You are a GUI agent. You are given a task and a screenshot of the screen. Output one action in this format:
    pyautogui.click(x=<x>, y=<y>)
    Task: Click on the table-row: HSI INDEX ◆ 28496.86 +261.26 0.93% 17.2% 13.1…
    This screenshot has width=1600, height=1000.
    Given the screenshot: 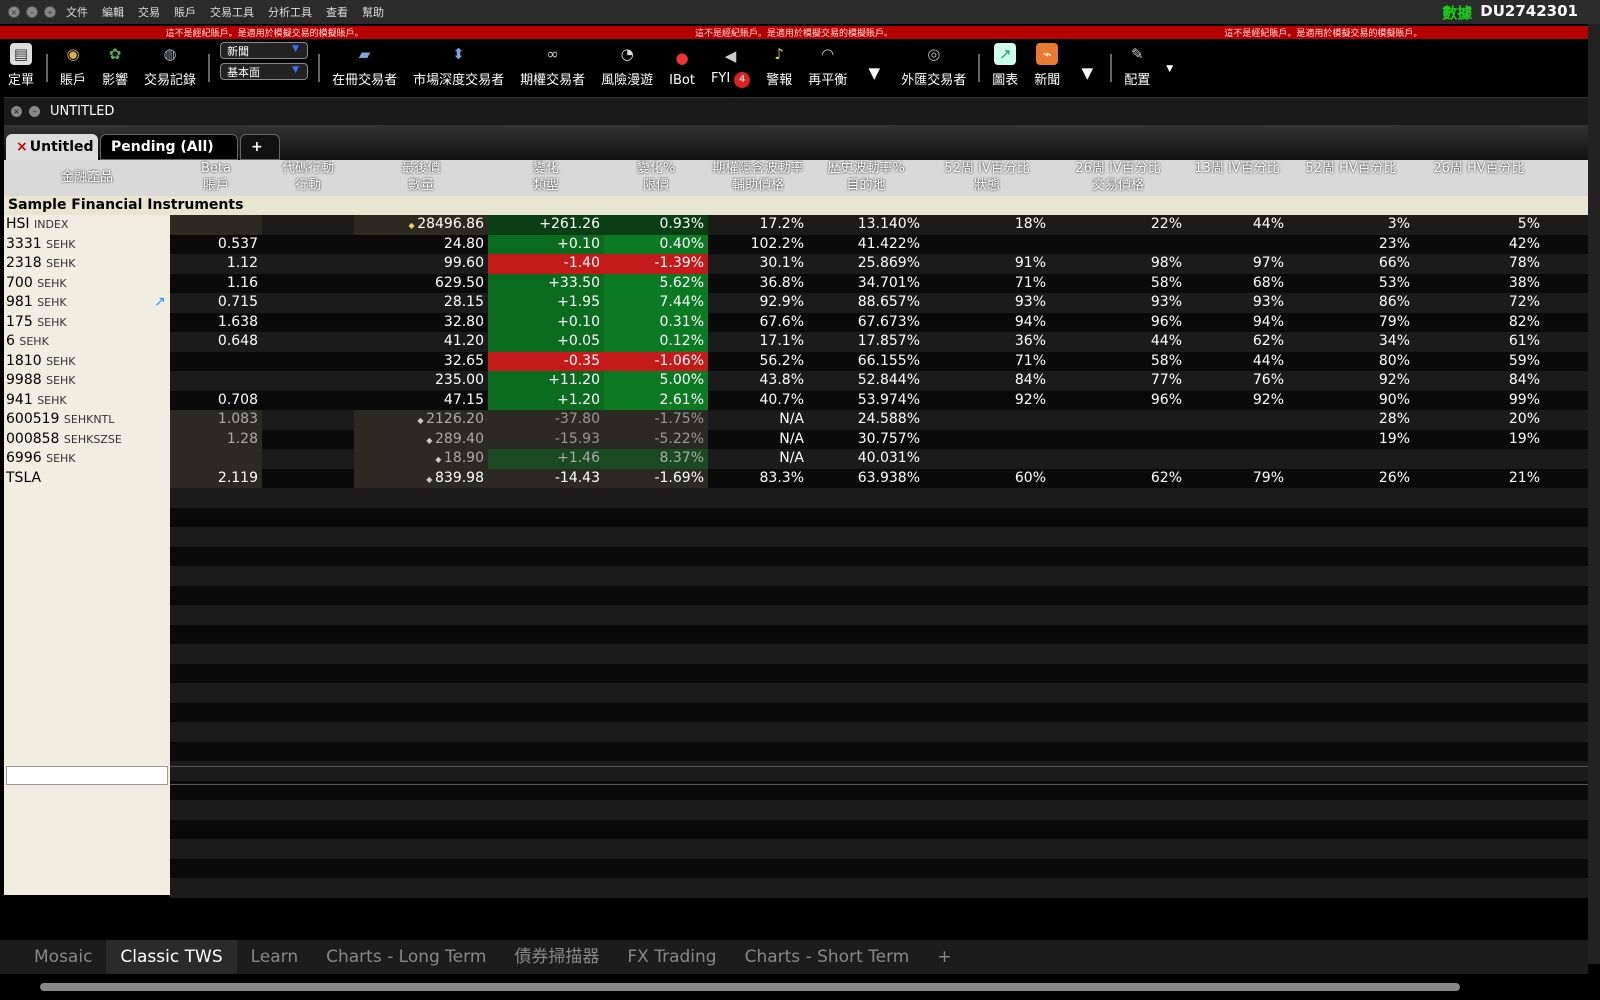 What is the action you would take?
    pyautogui.click(x=796, y=225)
    